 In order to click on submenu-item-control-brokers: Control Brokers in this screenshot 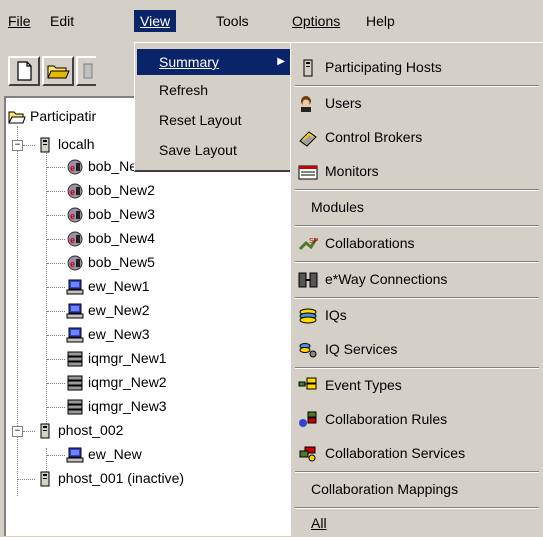, I will do `click(417, 137)`.